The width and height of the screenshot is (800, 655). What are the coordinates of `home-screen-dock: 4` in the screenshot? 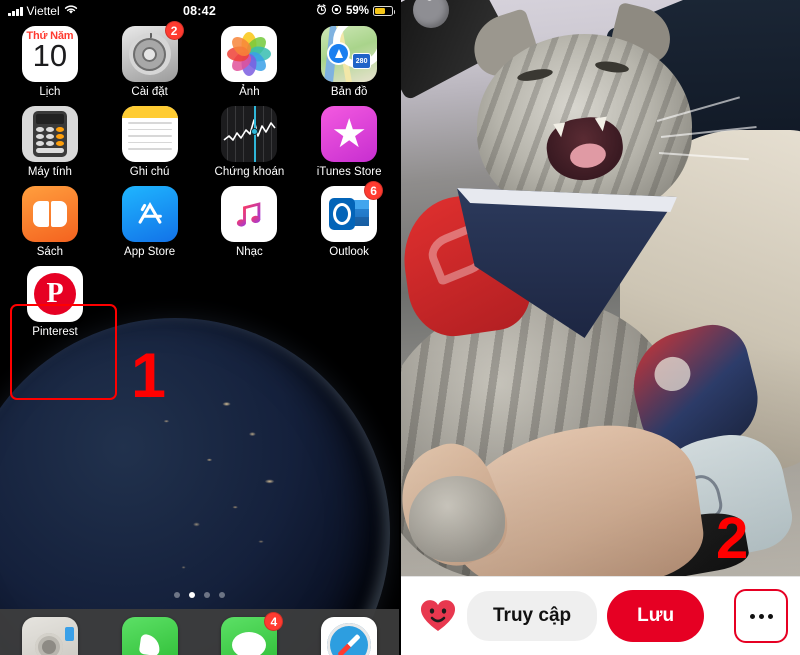 It's located at (199, 632).